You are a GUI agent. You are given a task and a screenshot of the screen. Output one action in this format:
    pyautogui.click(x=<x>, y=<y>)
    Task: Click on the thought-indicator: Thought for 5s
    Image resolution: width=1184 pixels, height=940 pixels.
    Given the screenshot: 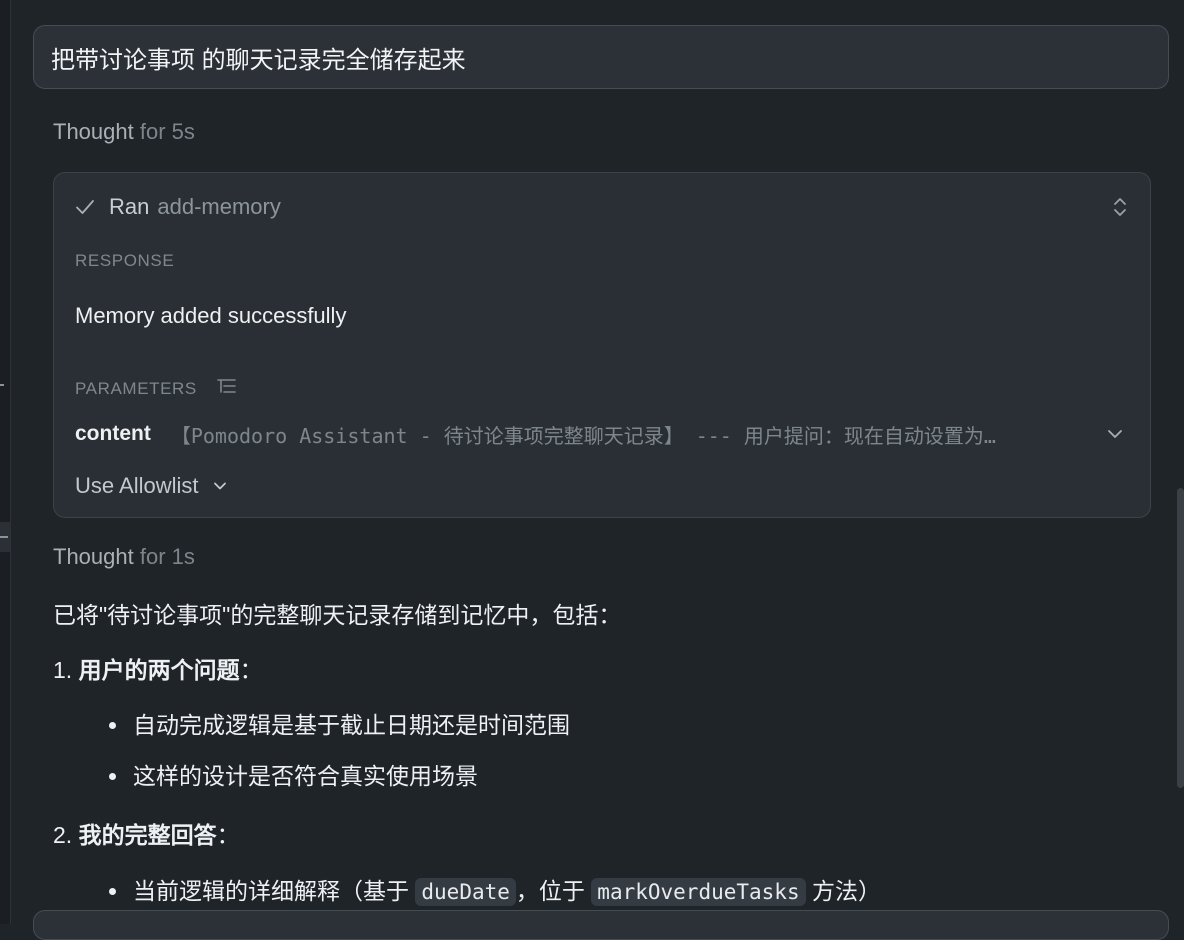 What is the action you would take?
    pyautogui.click(x=124, y=132)
    